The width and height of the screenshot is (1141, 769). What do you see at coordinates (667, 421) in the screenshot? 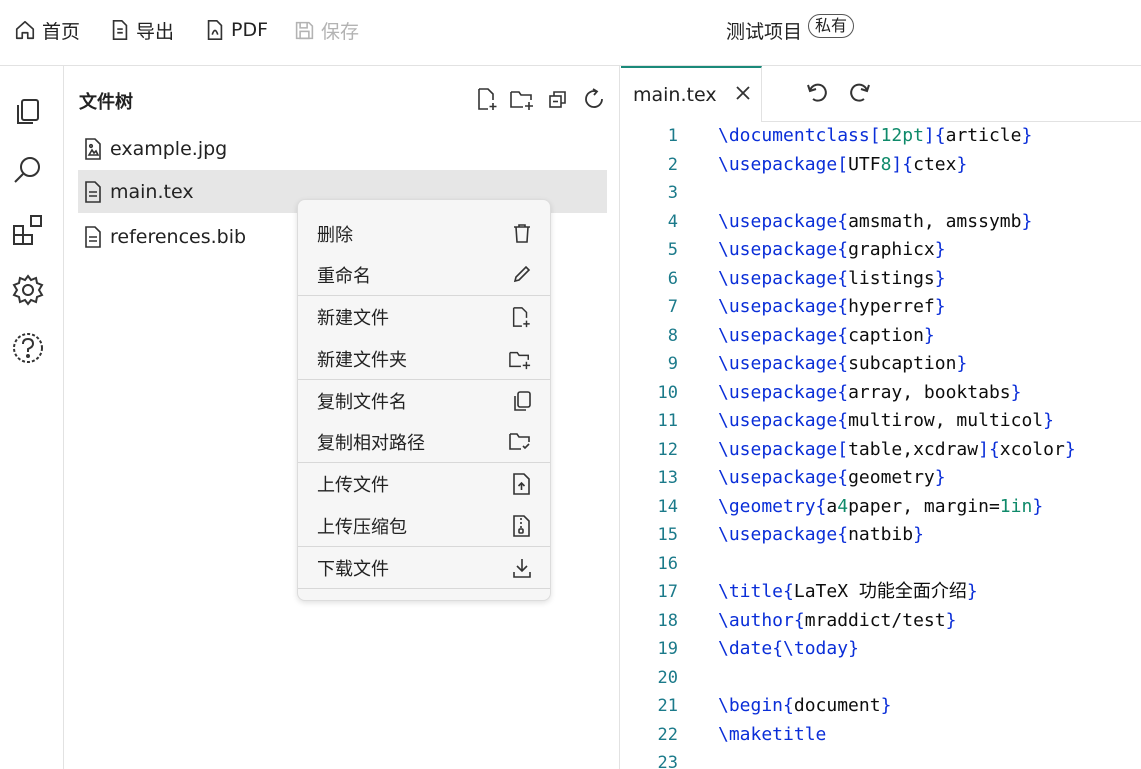
I see `line-number: 11` at bounding box center [667, 421].